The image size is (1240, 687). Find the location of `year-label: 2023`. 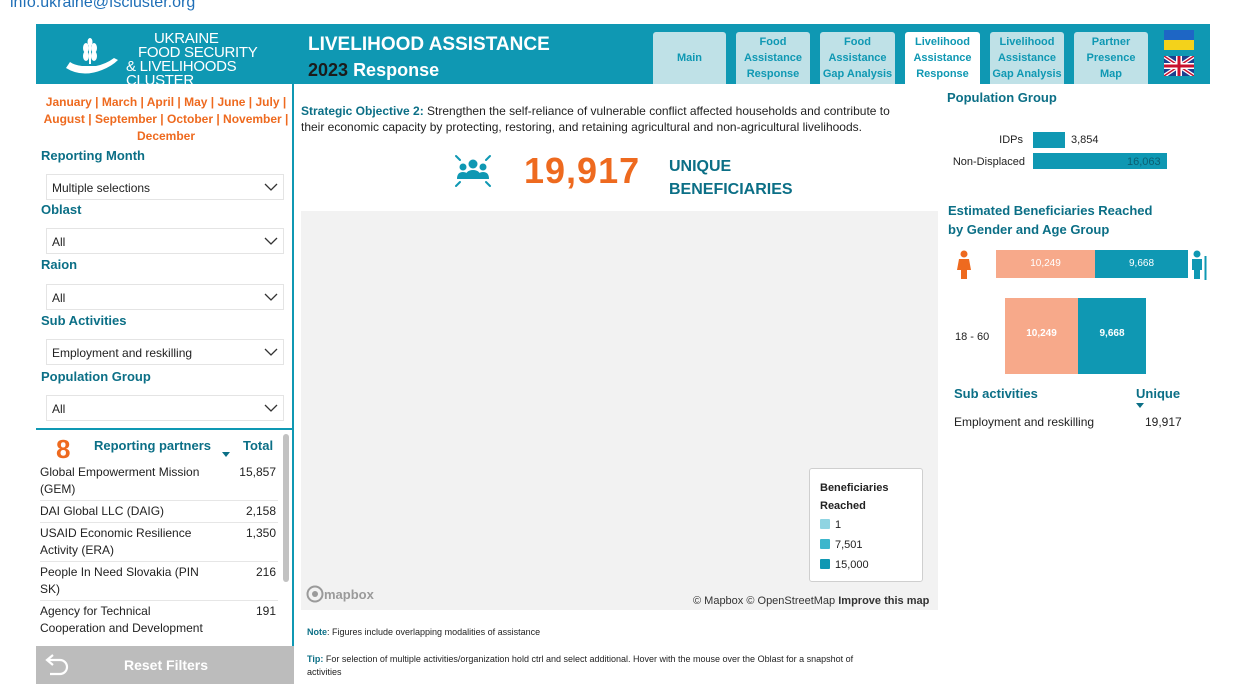

year-label: 2023 is located at coordinates (328, 70).